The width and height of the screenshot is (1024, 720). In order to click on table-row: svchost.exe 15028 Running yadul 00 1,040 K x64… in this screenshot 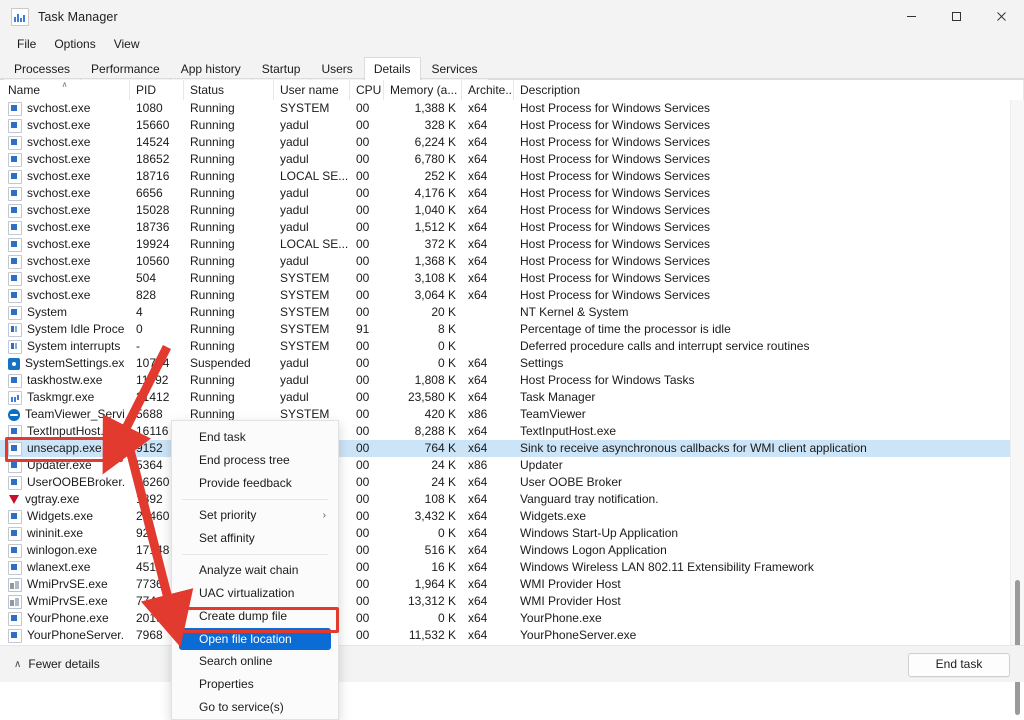, I will do `click(512, 210)`.